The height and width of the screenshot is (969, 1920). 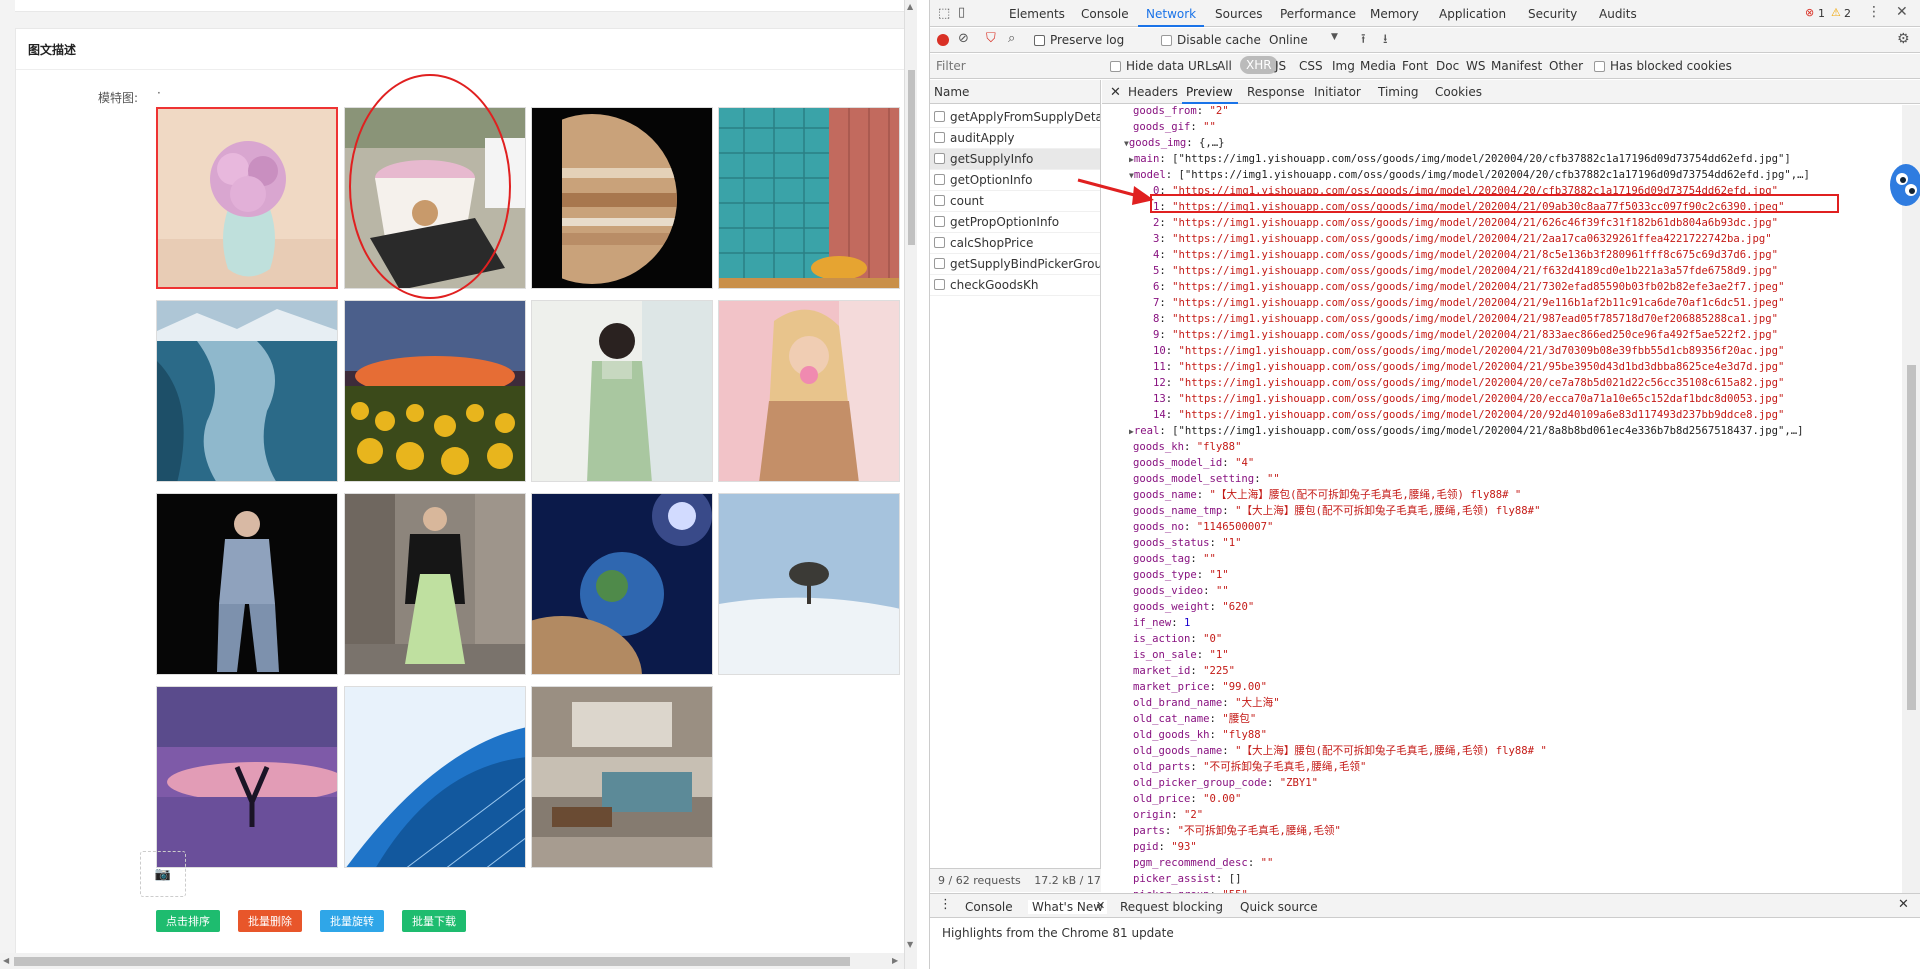 I want to click on request-row: getApplyFromSupplyDetail, so click(x=1015, y=117).